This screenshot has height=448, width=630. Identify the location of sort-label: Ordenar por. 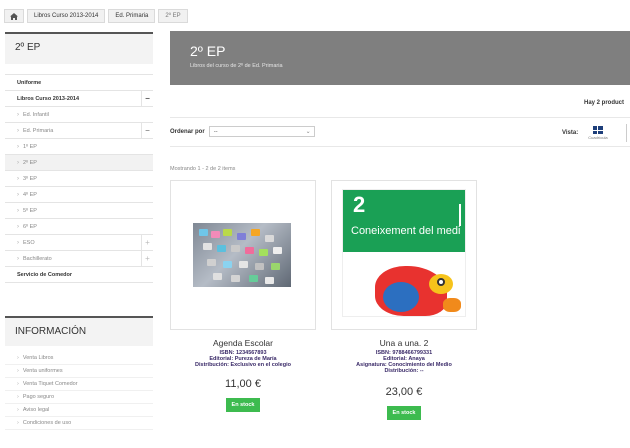
(187, 131).